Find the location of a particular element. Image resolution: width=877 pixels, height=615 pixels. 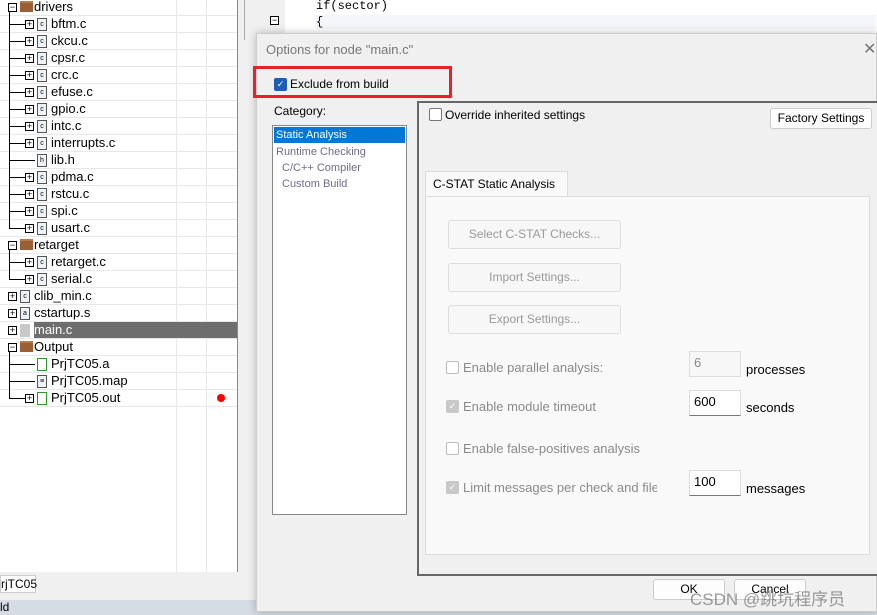

category-runtime-checking: Runtime Checking is located at coordinates (339, 152).